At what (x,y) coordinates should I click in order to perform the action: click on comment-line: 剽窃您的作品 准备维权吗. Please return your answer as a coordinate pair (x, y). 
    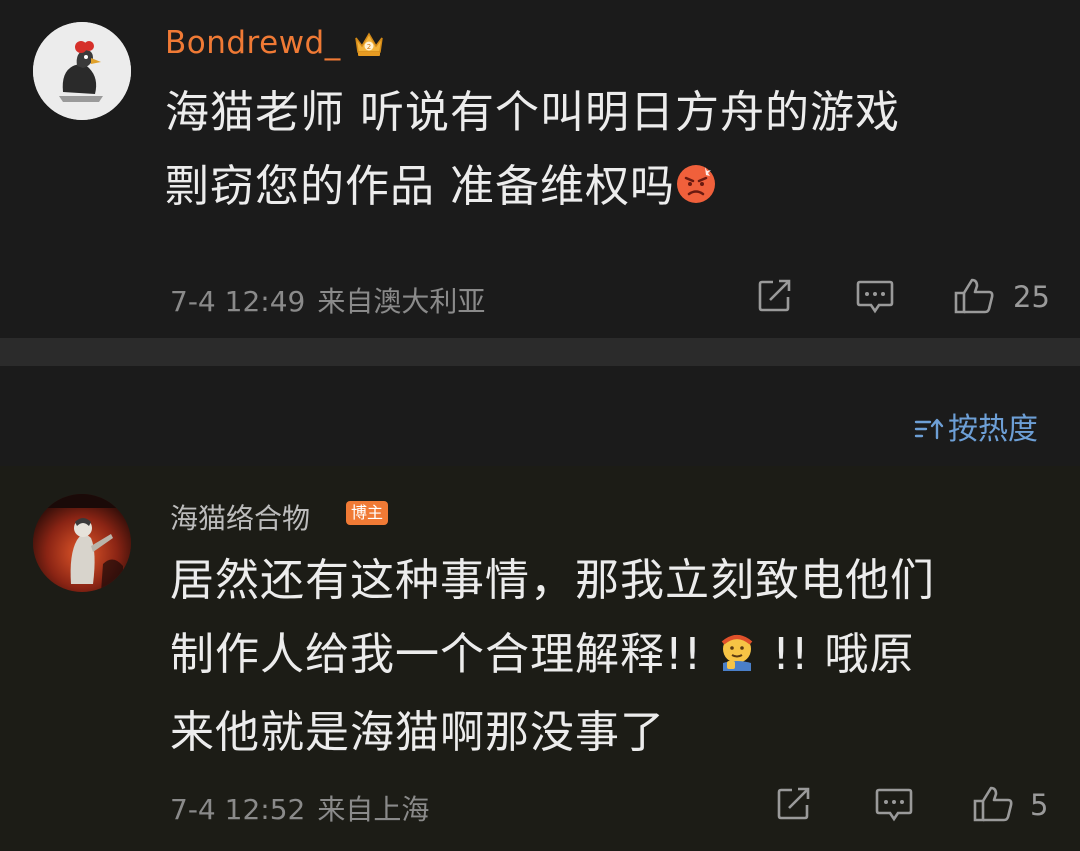
    Looking at the image, I should click on (420, 186).